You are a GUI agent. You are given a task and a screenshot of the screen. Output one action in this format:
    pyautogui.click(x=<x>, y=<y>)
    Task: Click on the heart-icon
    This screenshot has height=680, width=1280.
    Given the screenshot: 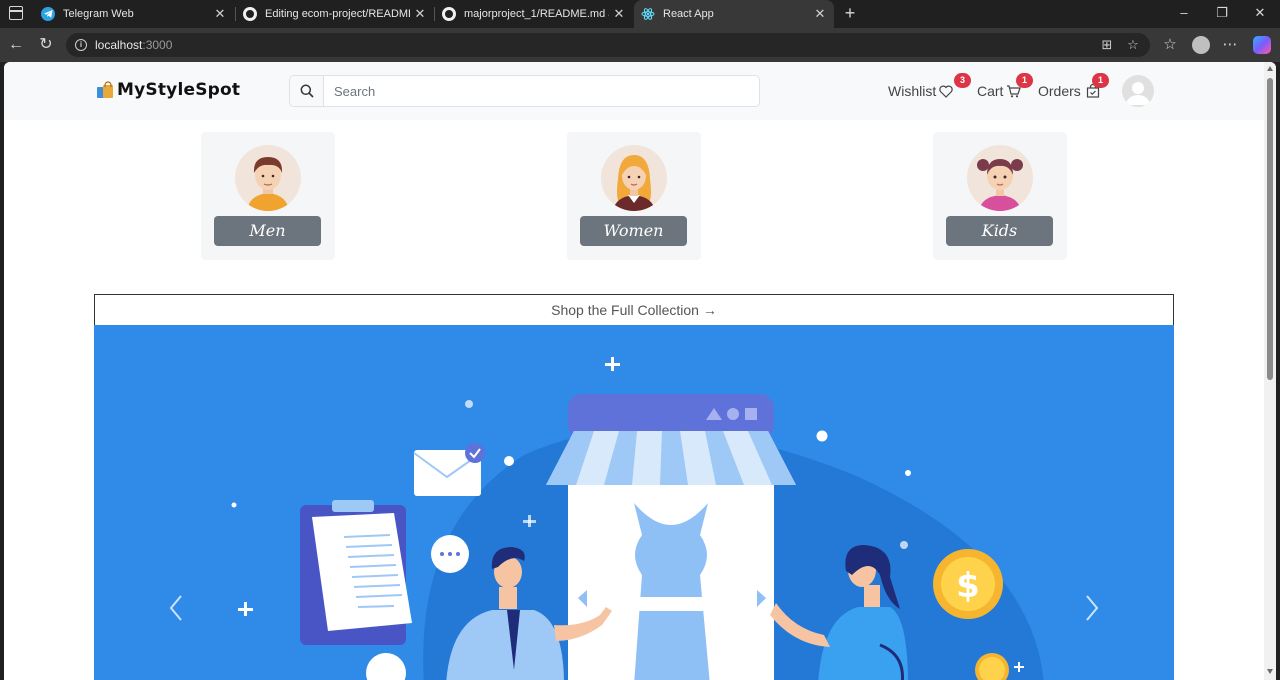 What is the action you would take?
    pyautogui.click(x=946, y=91)
    